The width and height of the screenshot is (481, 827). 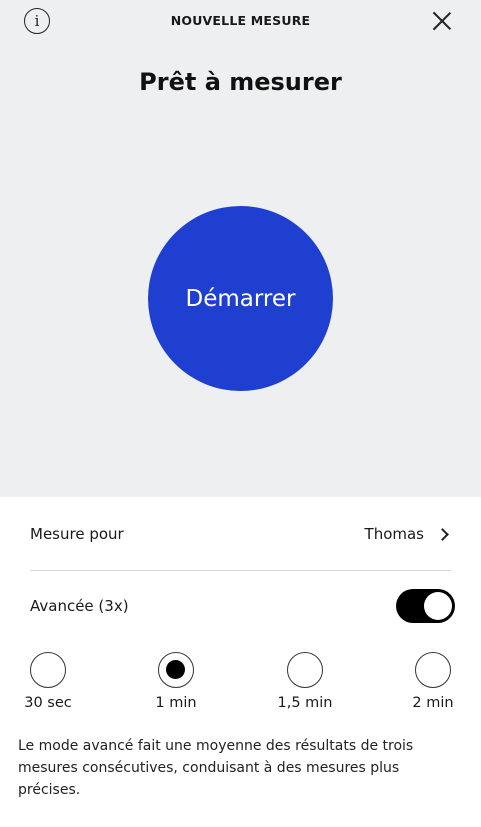 I want to click on measure-for-row: Mesure pour Thomas, so click(x=240, y=534).